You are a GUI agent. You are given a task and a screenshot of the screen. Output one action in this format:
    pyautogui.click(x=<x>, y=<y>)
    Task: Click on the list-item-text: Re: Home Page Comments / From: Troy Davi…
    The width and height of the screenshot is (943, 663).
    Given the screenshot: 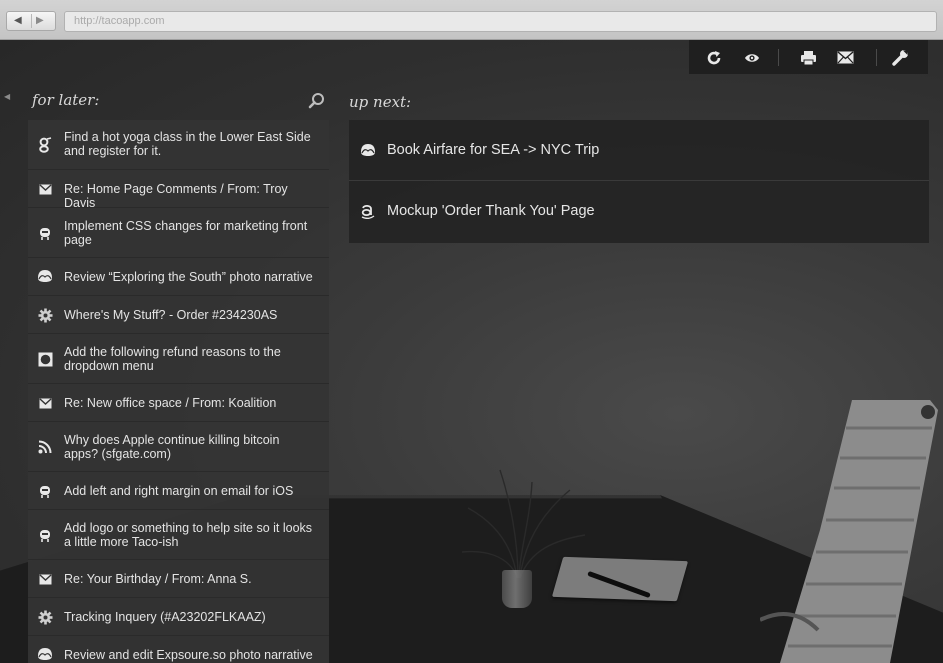 What is the action you would take?
    pyautogui.click(x=176, y=196)
    